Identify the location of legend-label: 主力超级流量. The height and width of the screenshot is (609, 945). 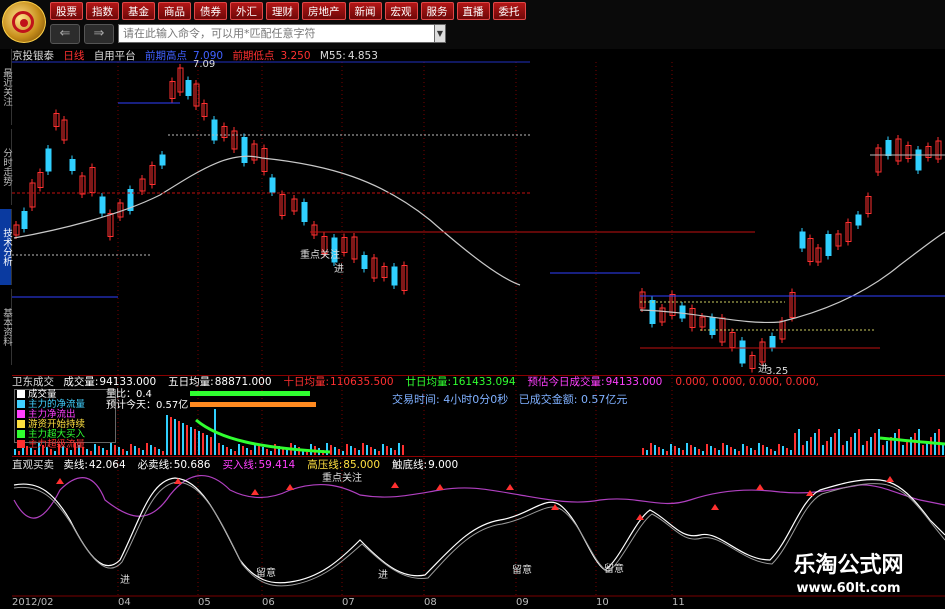
(57, 444).